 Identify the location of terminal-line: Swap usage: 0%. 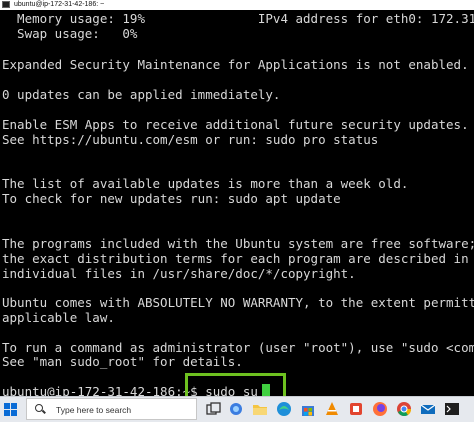
(70, 33).